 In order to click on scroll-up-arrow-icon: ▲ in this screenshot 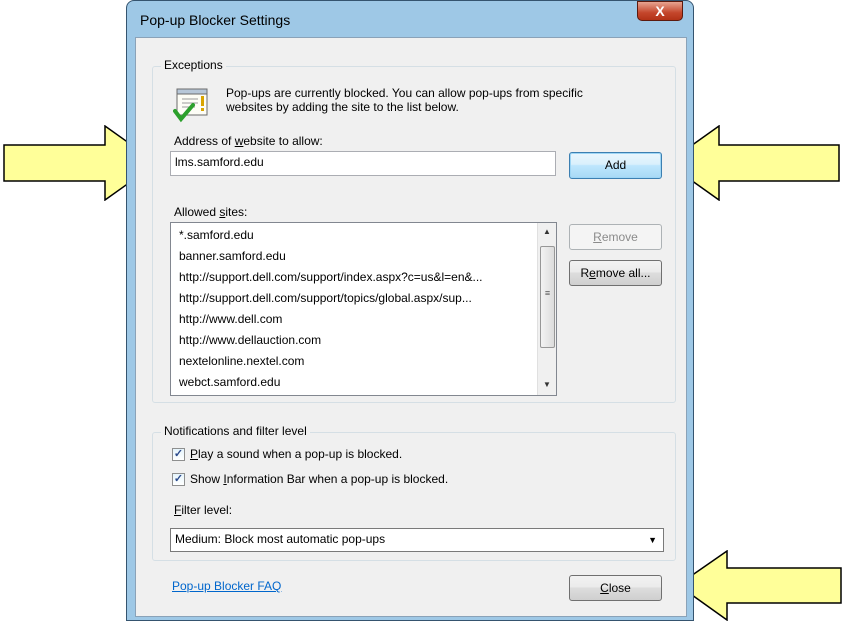, I will do `click(547, 231)`.